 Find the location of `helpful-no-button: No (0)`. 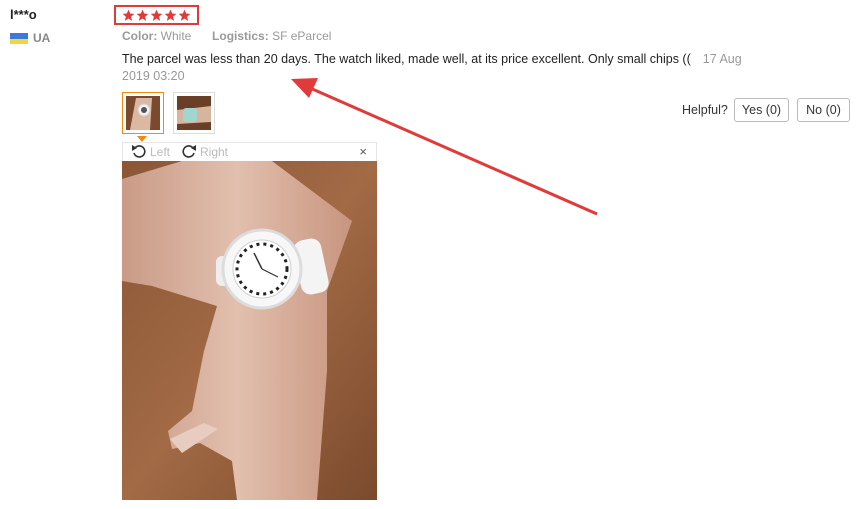

helpful-no-button: No (0) is located at coordinates (823, 110).